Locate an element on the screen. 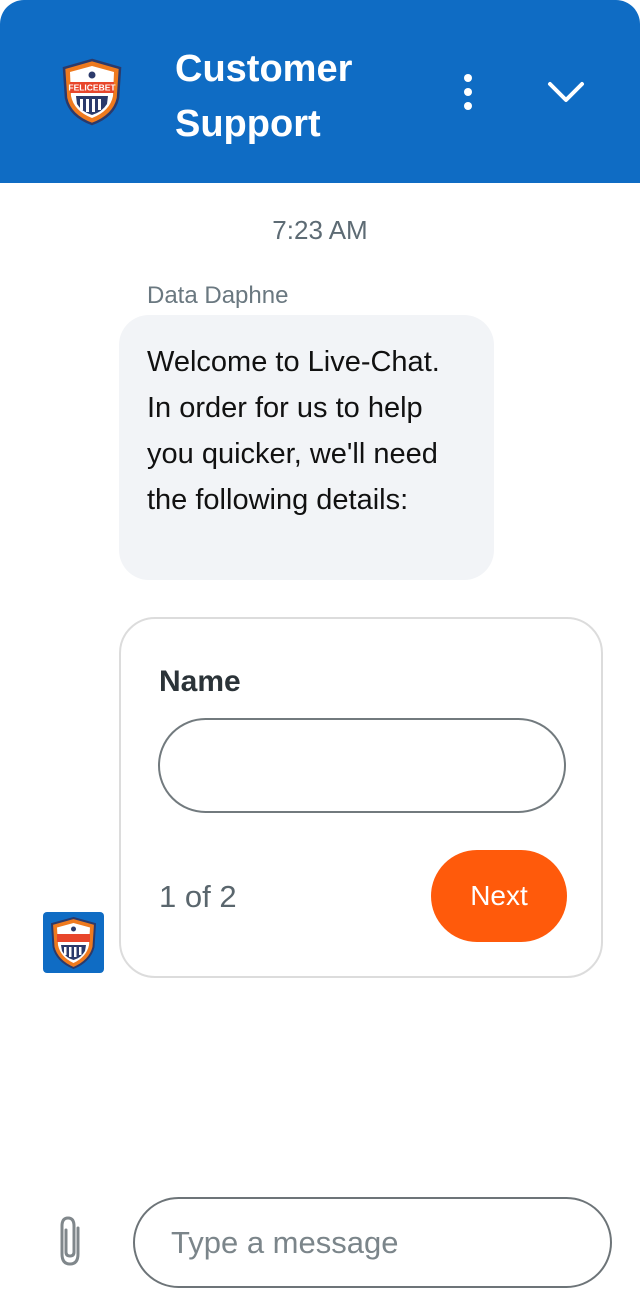 The image size is (640, 1316). chevron-down-icon is located at coordinates (566, 92).